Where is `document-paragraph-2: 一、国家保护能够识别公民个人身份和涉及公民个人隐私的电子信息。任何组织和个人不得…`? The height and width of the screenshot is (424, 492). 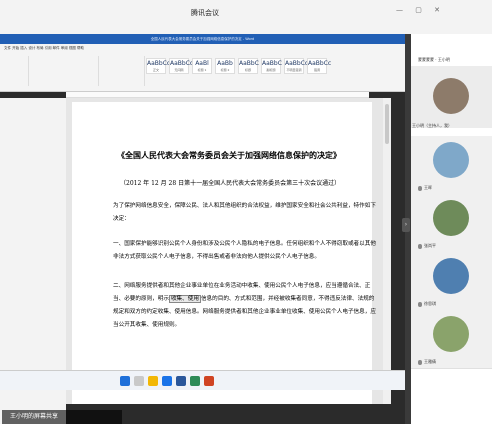 document-paragraph-2: 一、国家保护能够识别公民个人身份和涉及公民个人隐私的电子信息。任何组织和个人不得… is located at coordinates (244, 250).